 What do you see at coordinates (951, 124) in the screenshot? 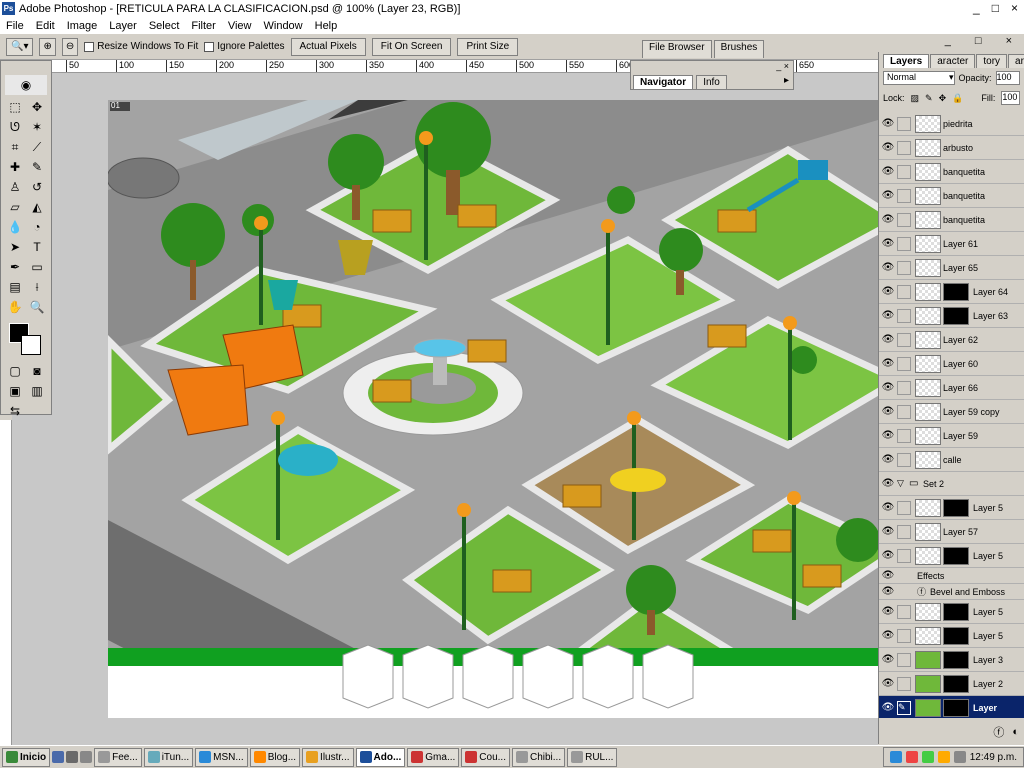
I see `layer-row: 👁 piedrita` at bounding box center [951, 124].